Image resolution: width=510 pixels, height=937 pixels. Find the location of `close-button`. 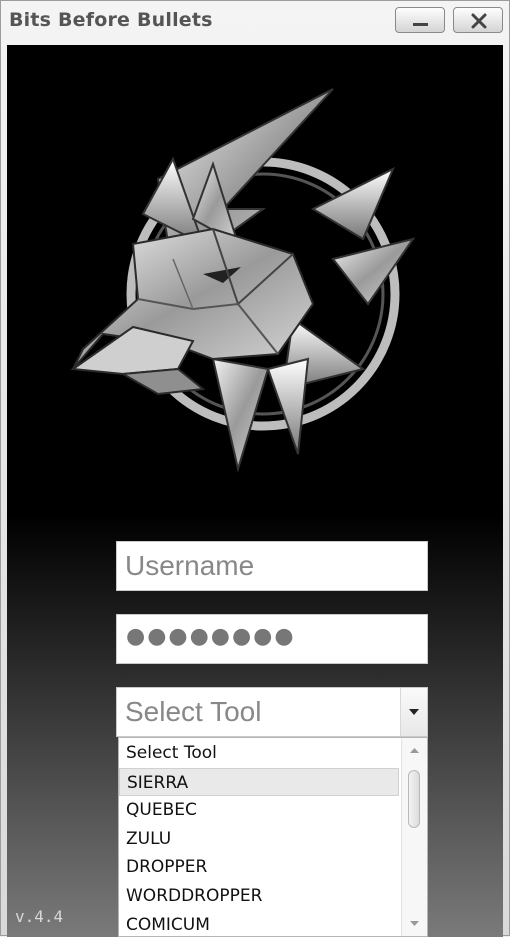

close-button is located at coordinates (478, 20).